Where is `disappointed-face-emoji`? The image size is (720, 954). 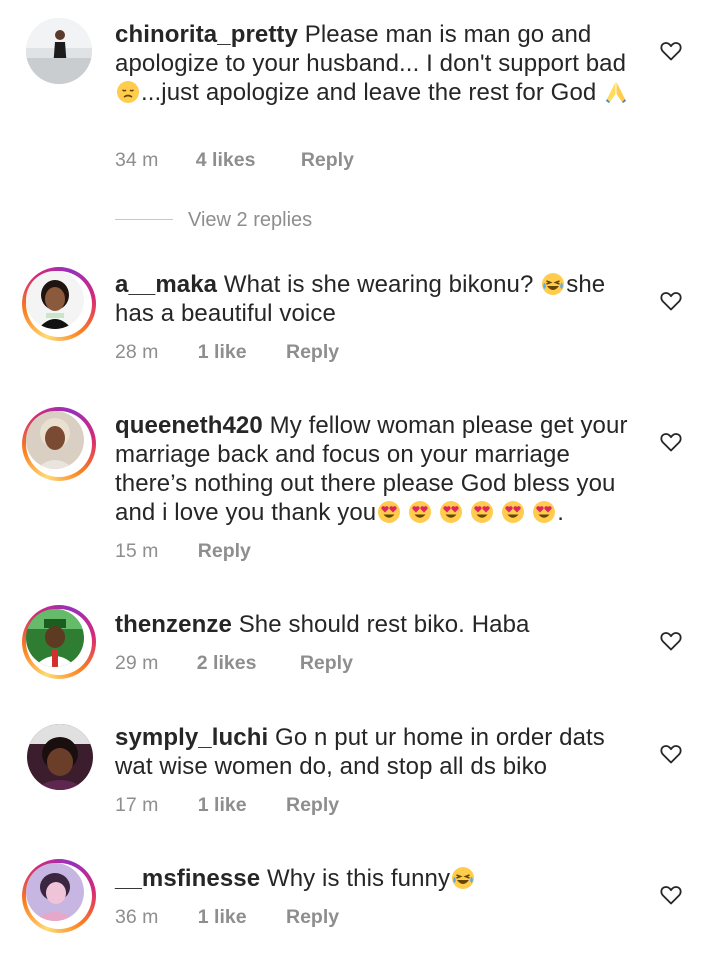 disappointed-face-emoji is located at coordinates (128, 92).